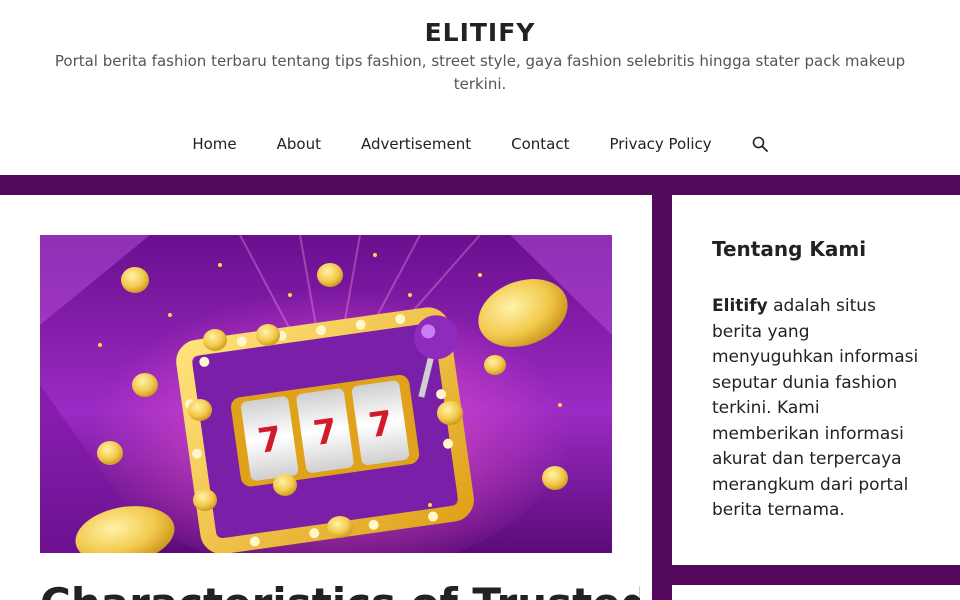 Image resolution: width=960 pixels, height=600 pixels. What do you see at coordinates (214, 144) in the screenshot?
I see `nav-item-home: Home` at bounding box center [214, 144].